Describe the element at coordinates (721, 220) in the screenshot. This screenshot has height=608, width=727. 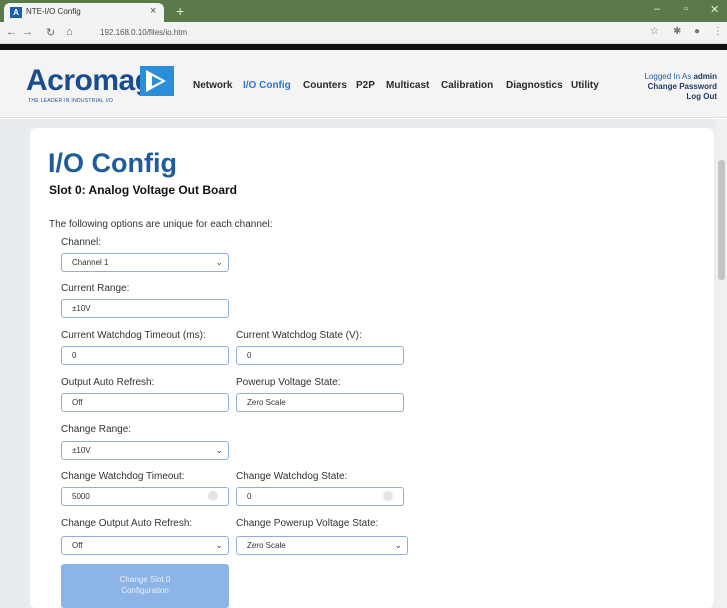
I see `scrollbar-thumb` at that location.